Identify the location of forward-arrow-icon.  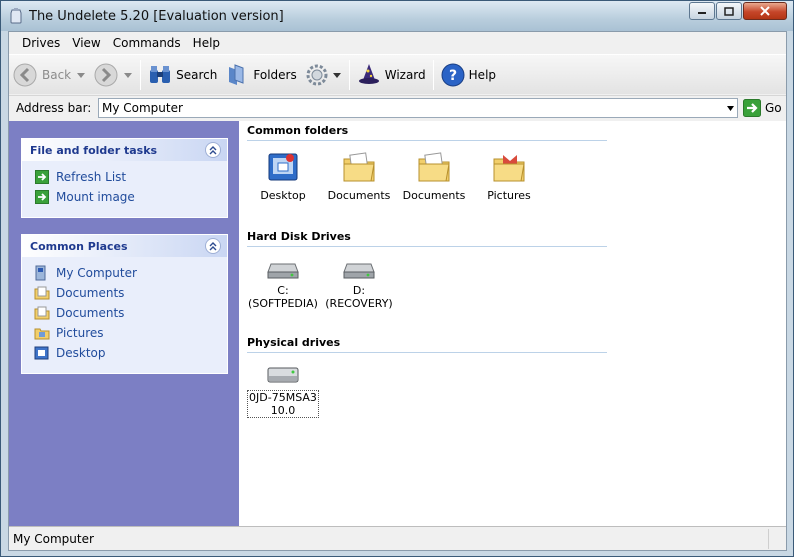
(106, 74).